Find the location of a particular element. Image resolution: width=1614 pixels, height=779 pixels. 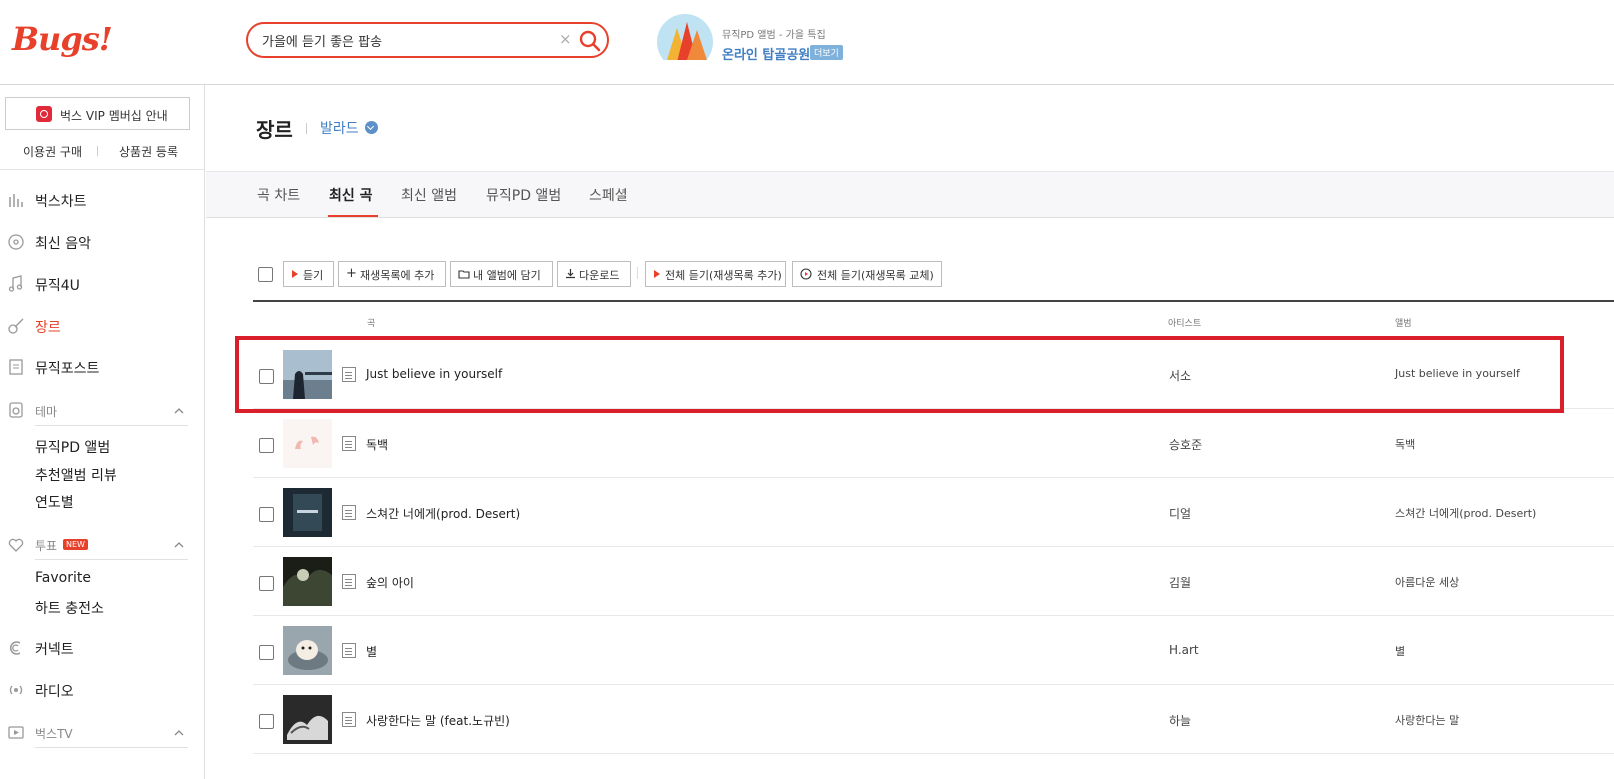

promo-more-badge: 더보기 is located at coordinates (826, 52).